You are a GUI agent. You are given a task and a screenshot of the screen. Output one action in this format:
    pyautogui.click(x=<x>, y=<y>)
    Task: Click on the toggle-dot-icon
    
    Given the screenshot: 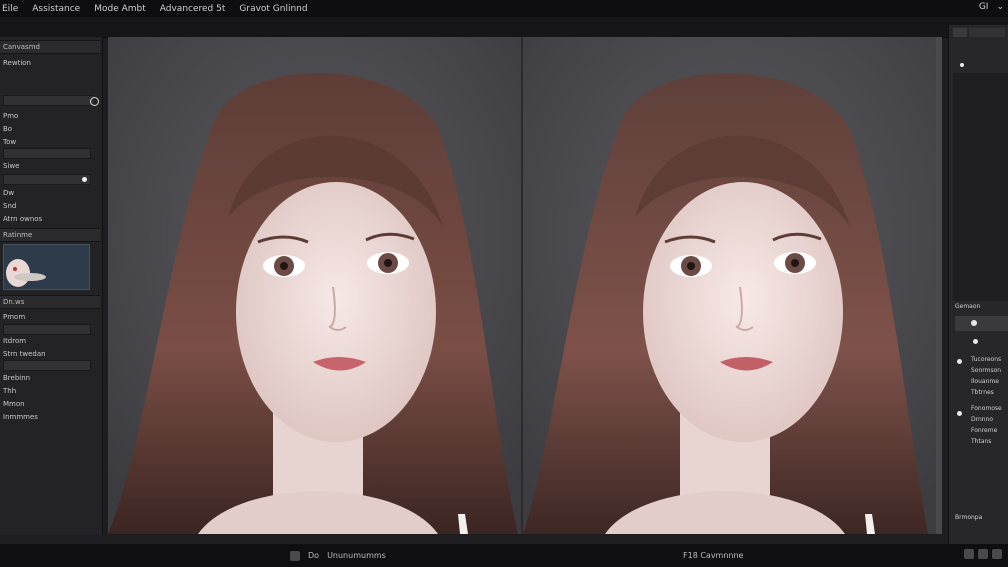 What is the action you would take?
    pyautogui.click(x=84, y=179)
    